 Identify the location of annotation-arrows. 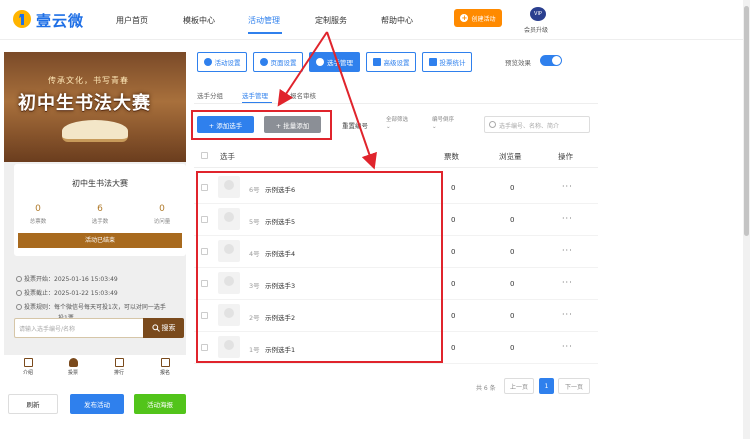
(327, 100).